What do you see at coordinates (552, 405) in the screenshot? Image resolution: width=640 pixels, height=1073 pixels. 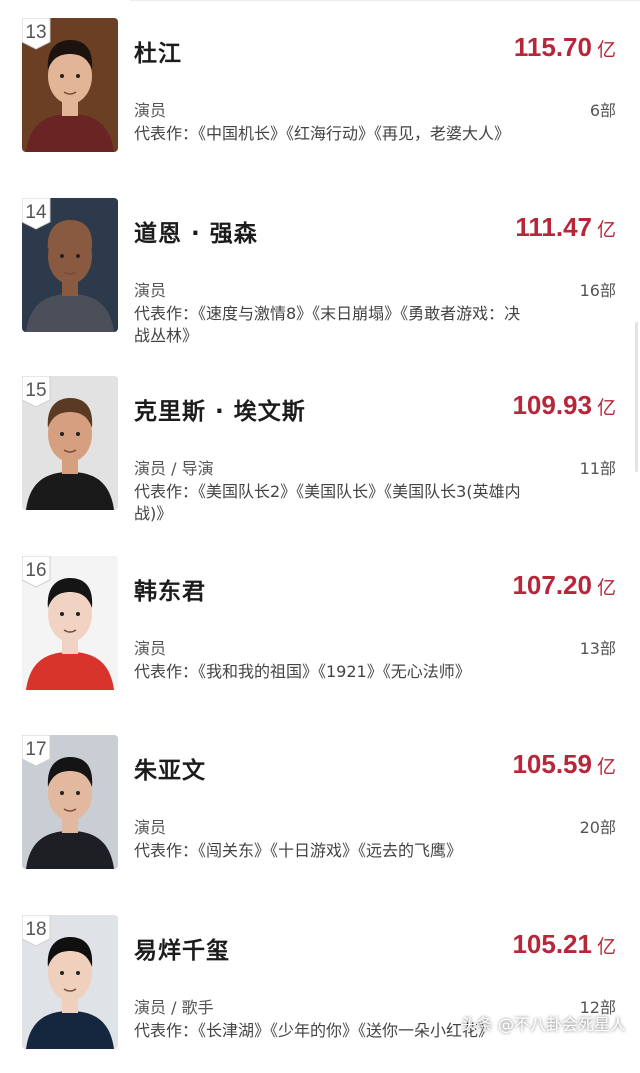 I see `box-office-number: 109.93` at bounding box center [552, 405].